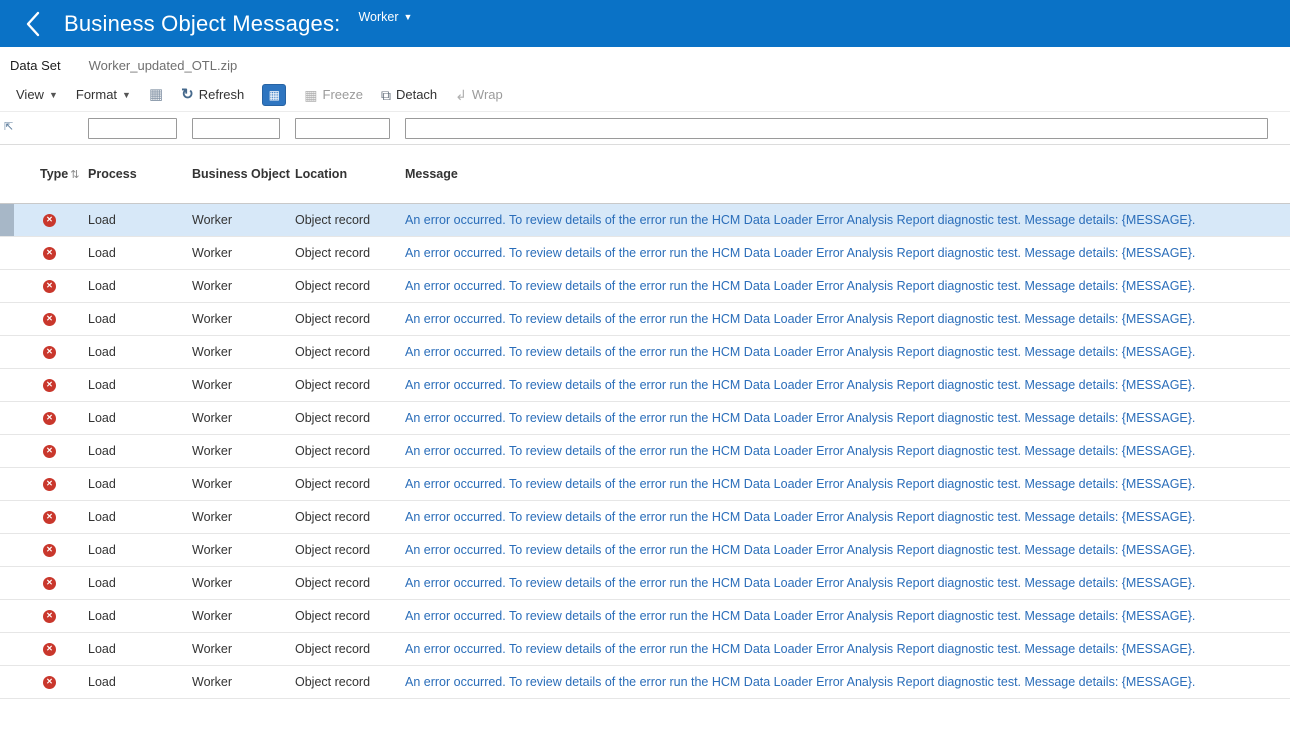  Describe the element at coordinates (645, 62) in the screenshot. I see `dataset-row: Data Set Worker_updated_OTL.zip` at that location.